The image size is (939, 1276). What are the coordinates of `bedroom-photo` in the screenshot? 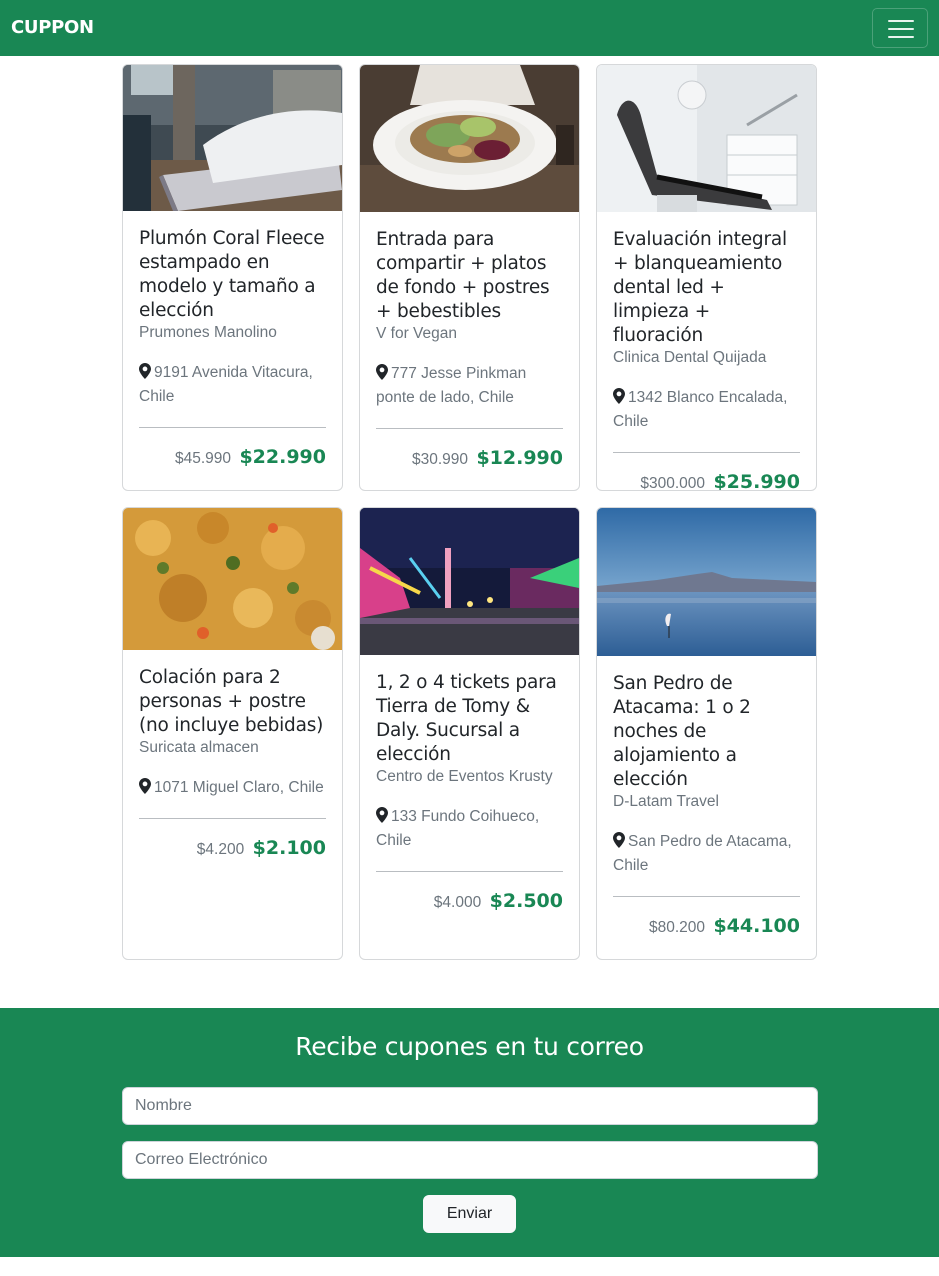 It's located at (232, 138).